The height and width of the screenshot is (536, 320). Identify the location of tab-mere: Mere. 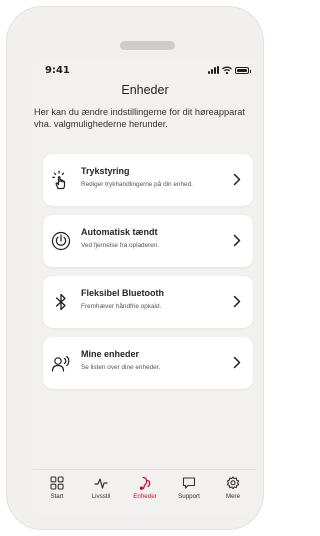
(233, 488).